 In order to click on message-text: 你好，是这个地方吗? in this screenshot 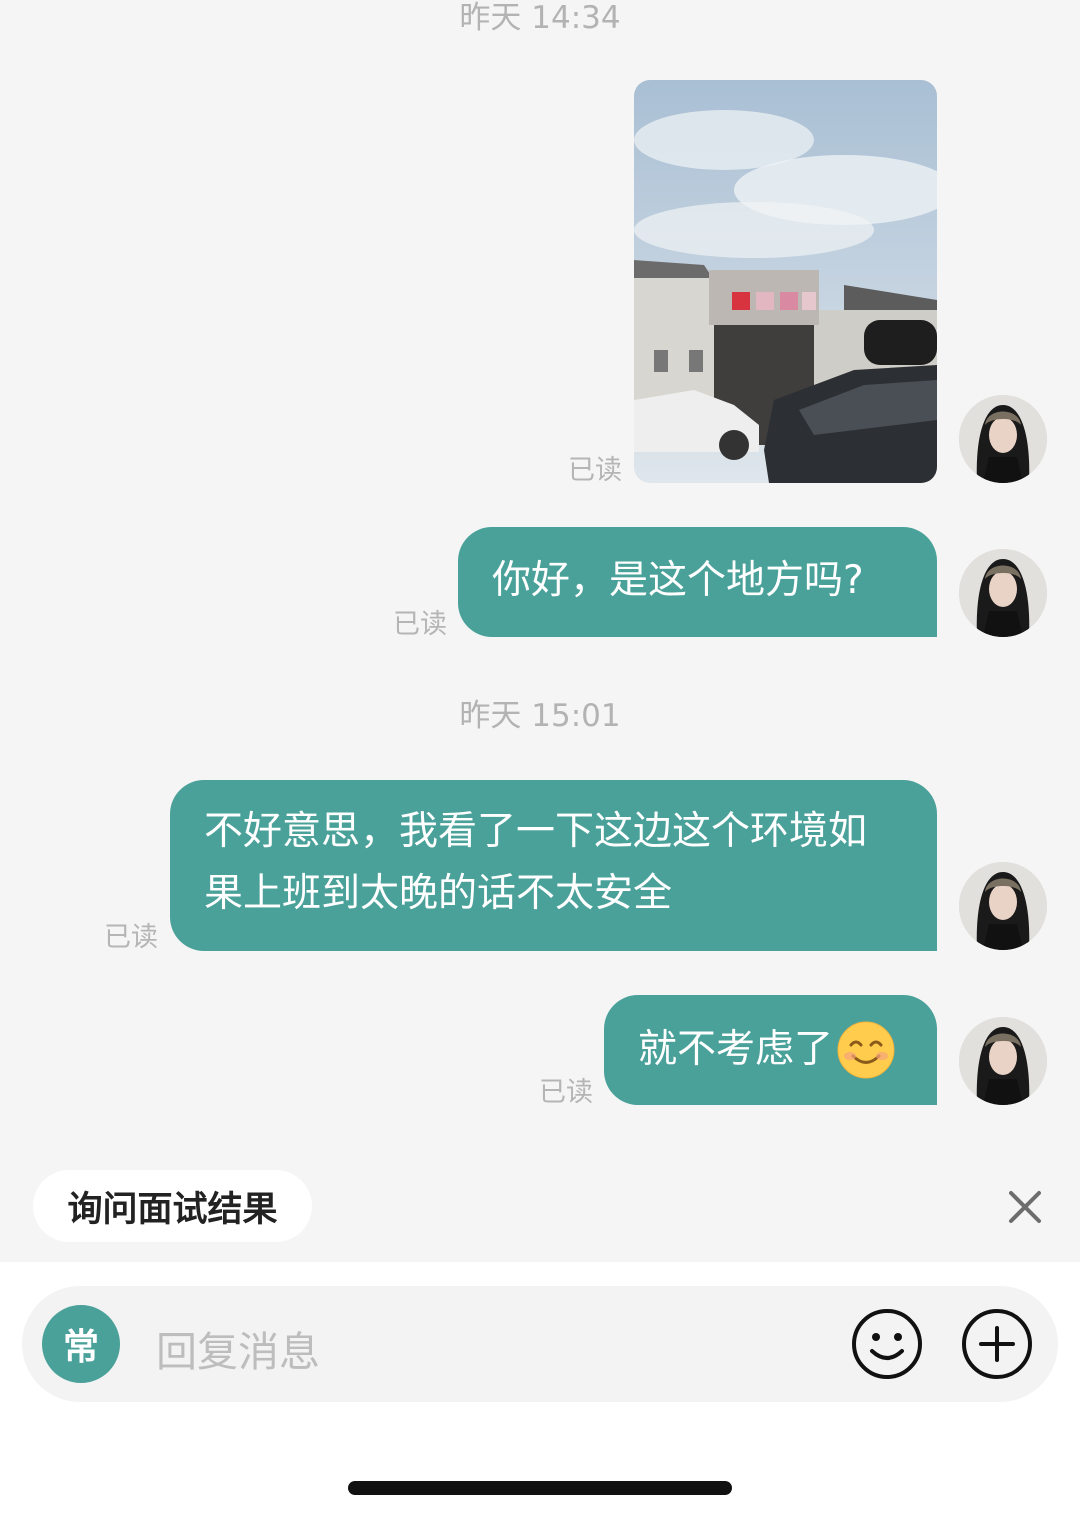, I will do `click(678, 580)`.